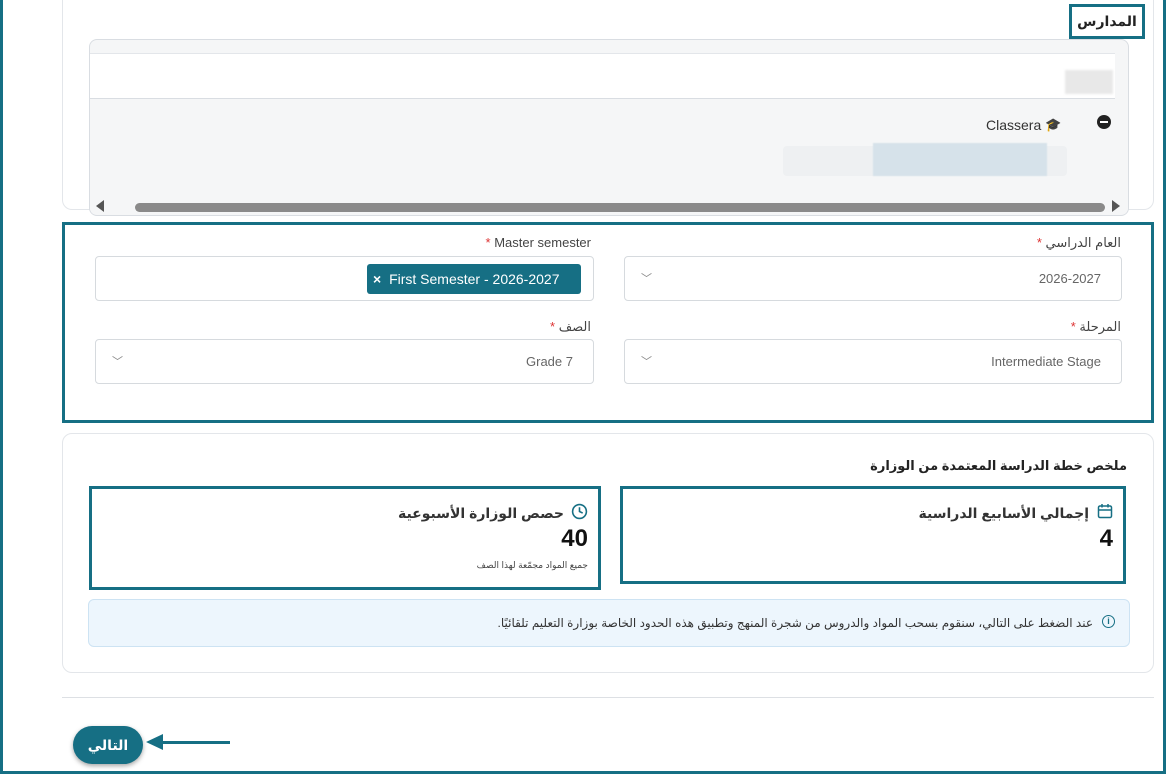 The width and height of the screenshot is (1166, 774). What do you see at coordinates (1004, 513) in the screenshot?
I see `total-weeks-label: إجمالي الأسابيع الدراسية` at bounding box center [1004, 513].